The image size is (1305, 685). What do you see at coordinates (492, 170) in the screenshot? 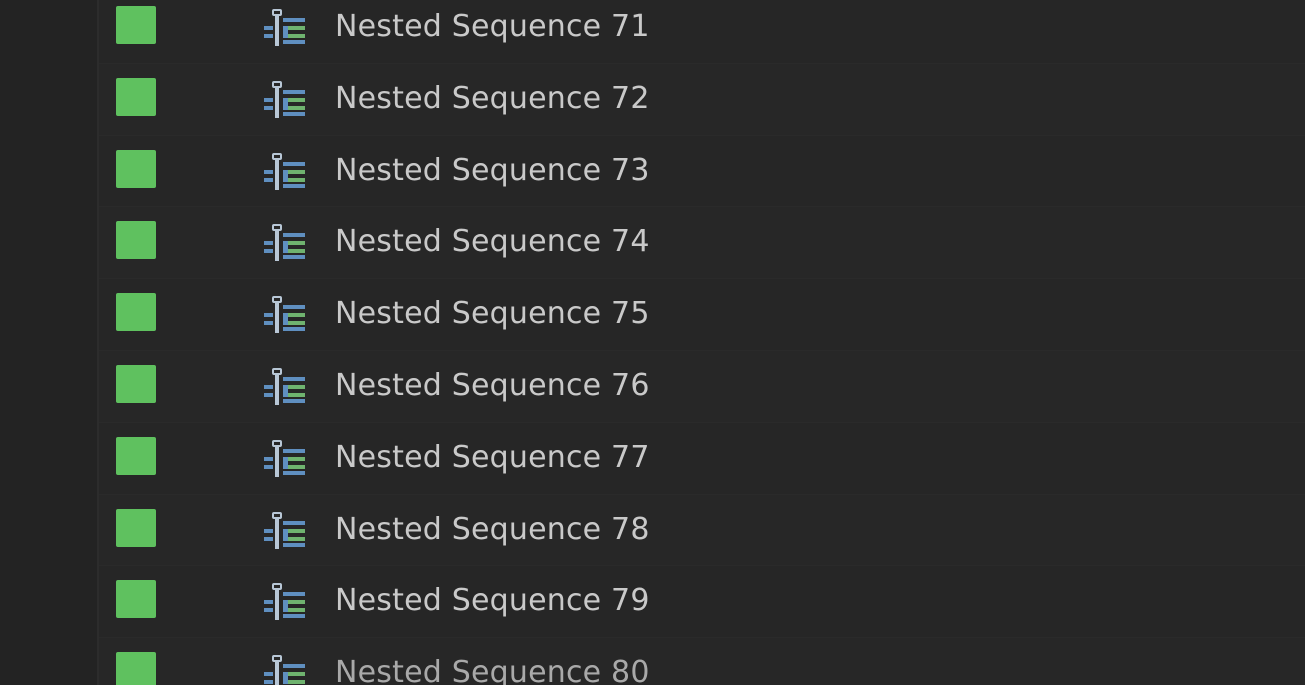
I see `item-name: Nested Sequence 73` at bounding box center [492, 170].